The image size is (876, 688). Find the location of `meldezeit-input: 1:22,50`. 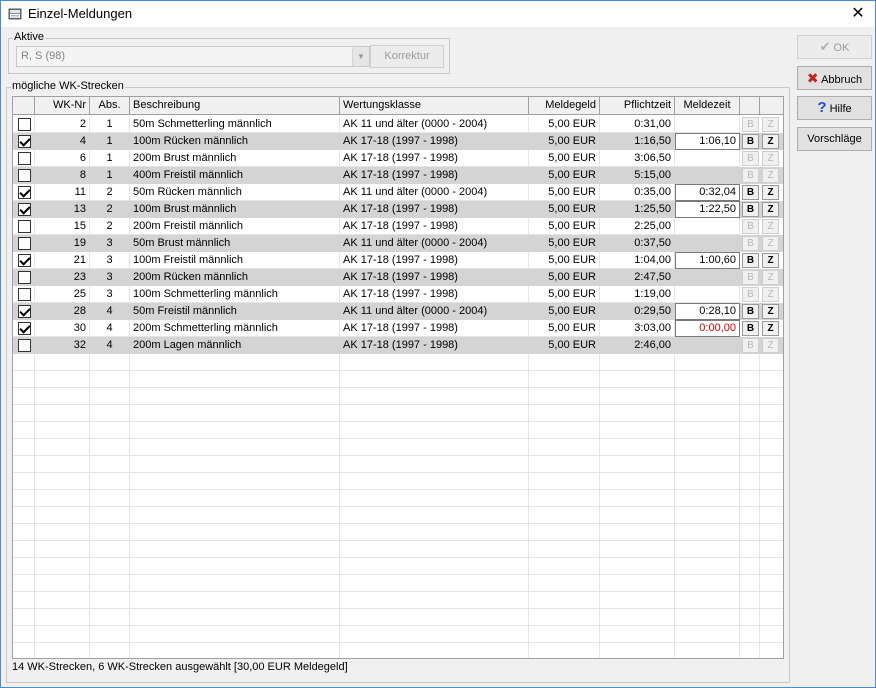

meldezeit-input: 1:22,50 is located at coordinates (707, 209).